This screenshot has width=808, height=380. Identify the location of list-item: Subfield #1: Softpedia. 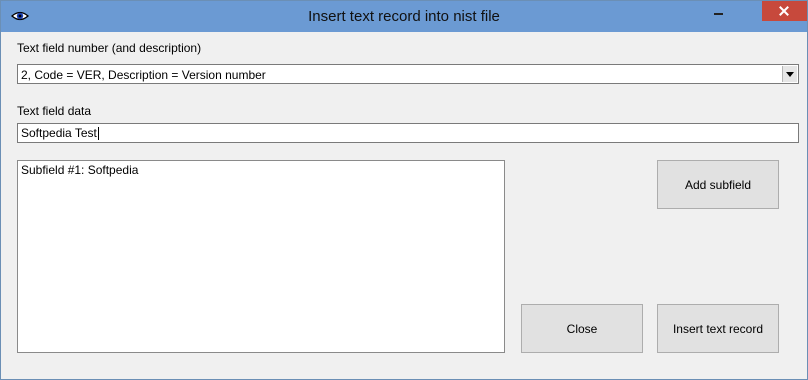
(261, 170).